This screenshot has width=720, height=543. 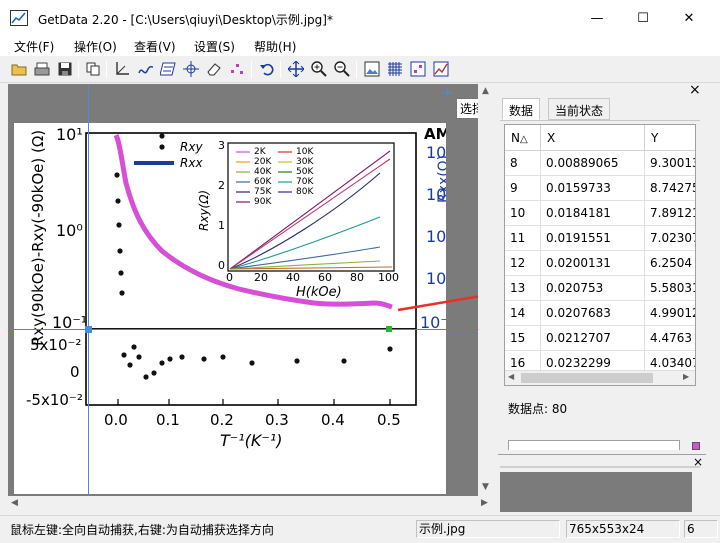 I want to click on canvas-vertical-scrollbar: ▲ ▼, so click(x=486, y=290).